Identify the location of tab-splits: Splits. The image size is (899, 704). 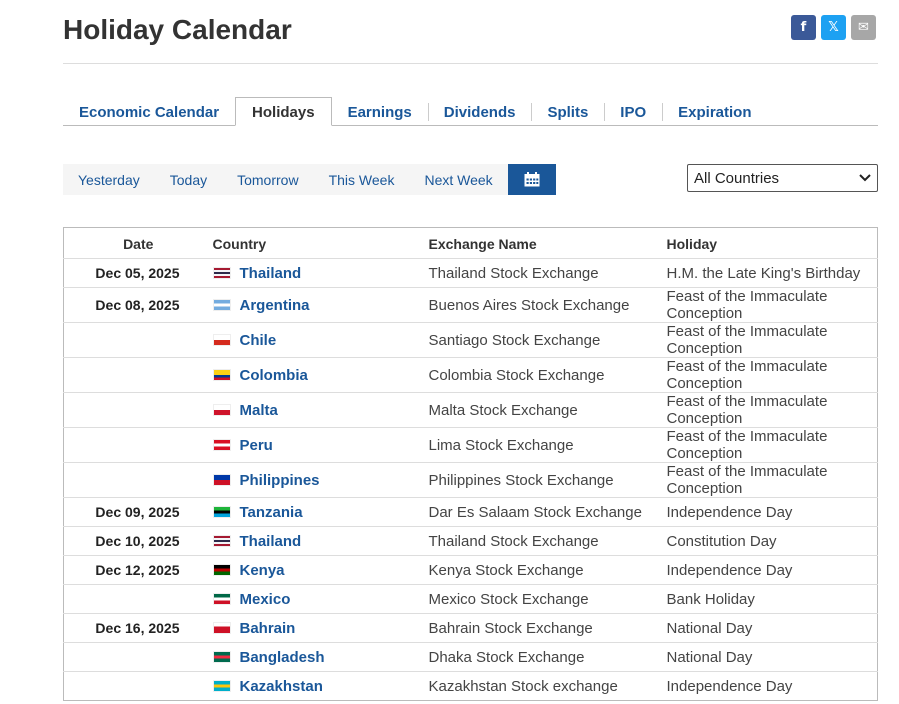
(567, 111).